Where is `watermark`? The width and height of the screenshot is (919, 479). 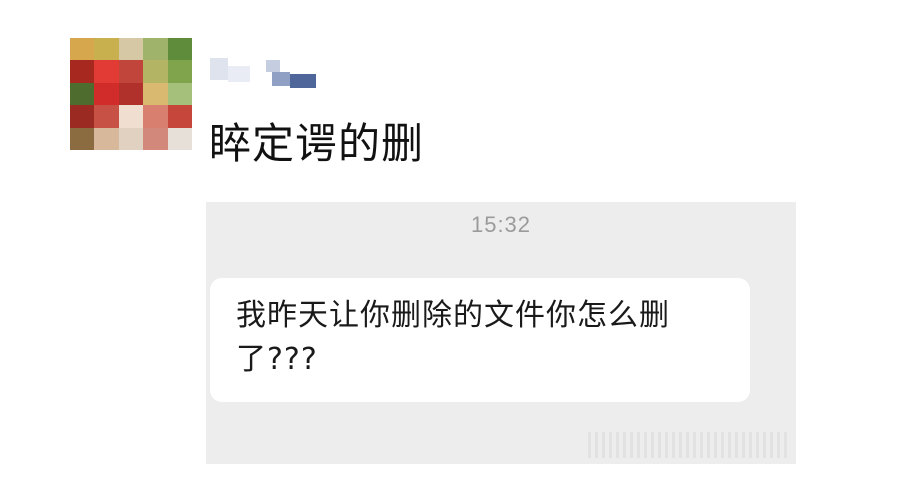 watermark is located at coordinates (688, 445).